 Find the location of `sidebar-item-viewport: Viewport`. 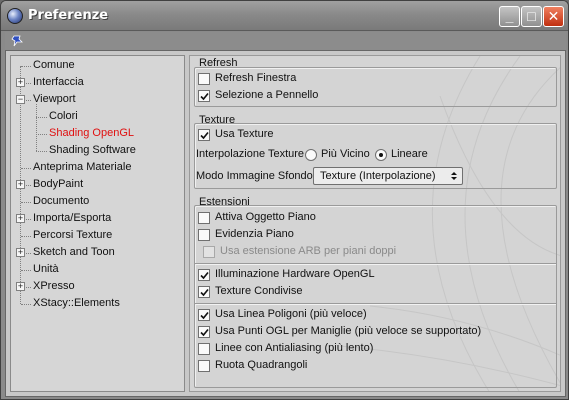

sidebar-item-viewport: Viewport is located at coordinates (54, 99).